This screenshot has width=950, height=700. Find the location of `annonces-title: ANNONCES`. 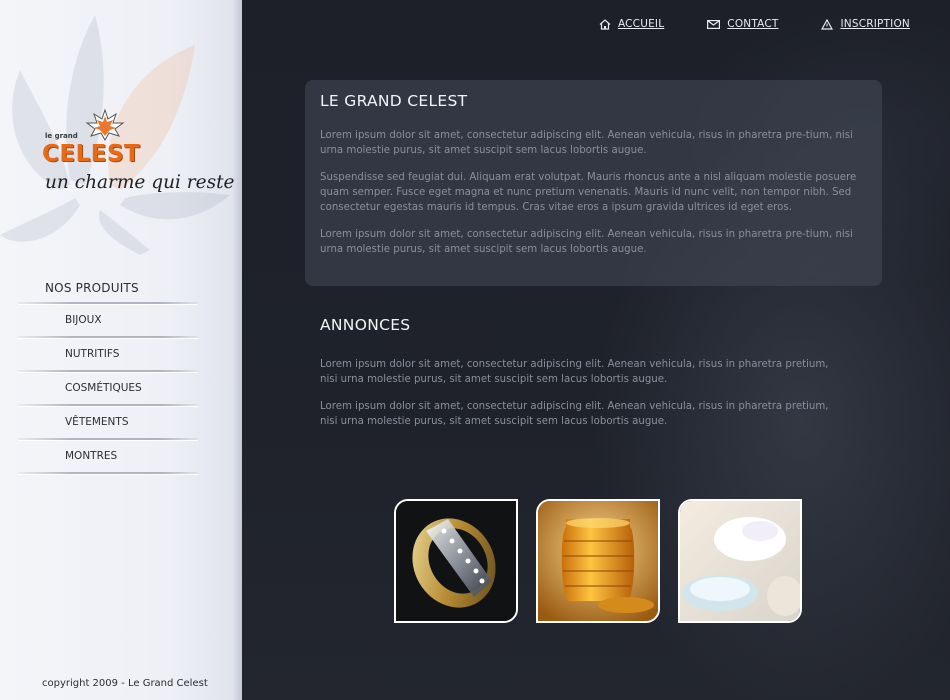

annonces-title: ANNONCES is located at coordinates (365, 325).